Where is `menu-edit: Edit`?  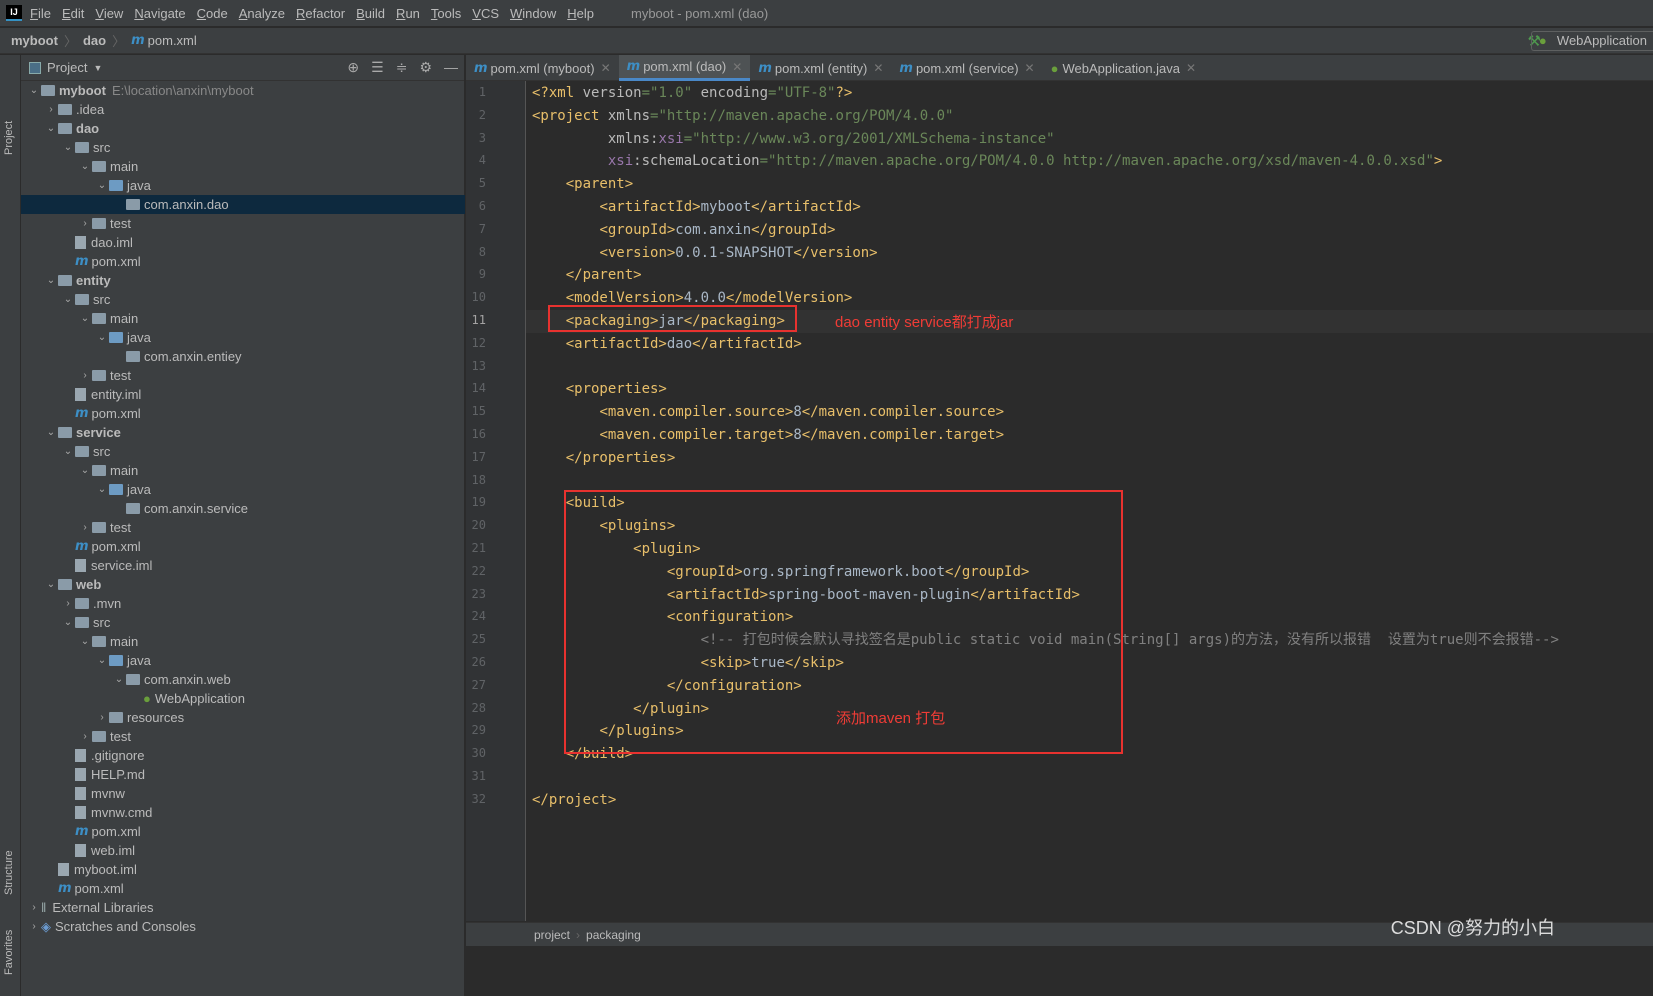
menu-edit: Edit is located at coordinates (73, 13).